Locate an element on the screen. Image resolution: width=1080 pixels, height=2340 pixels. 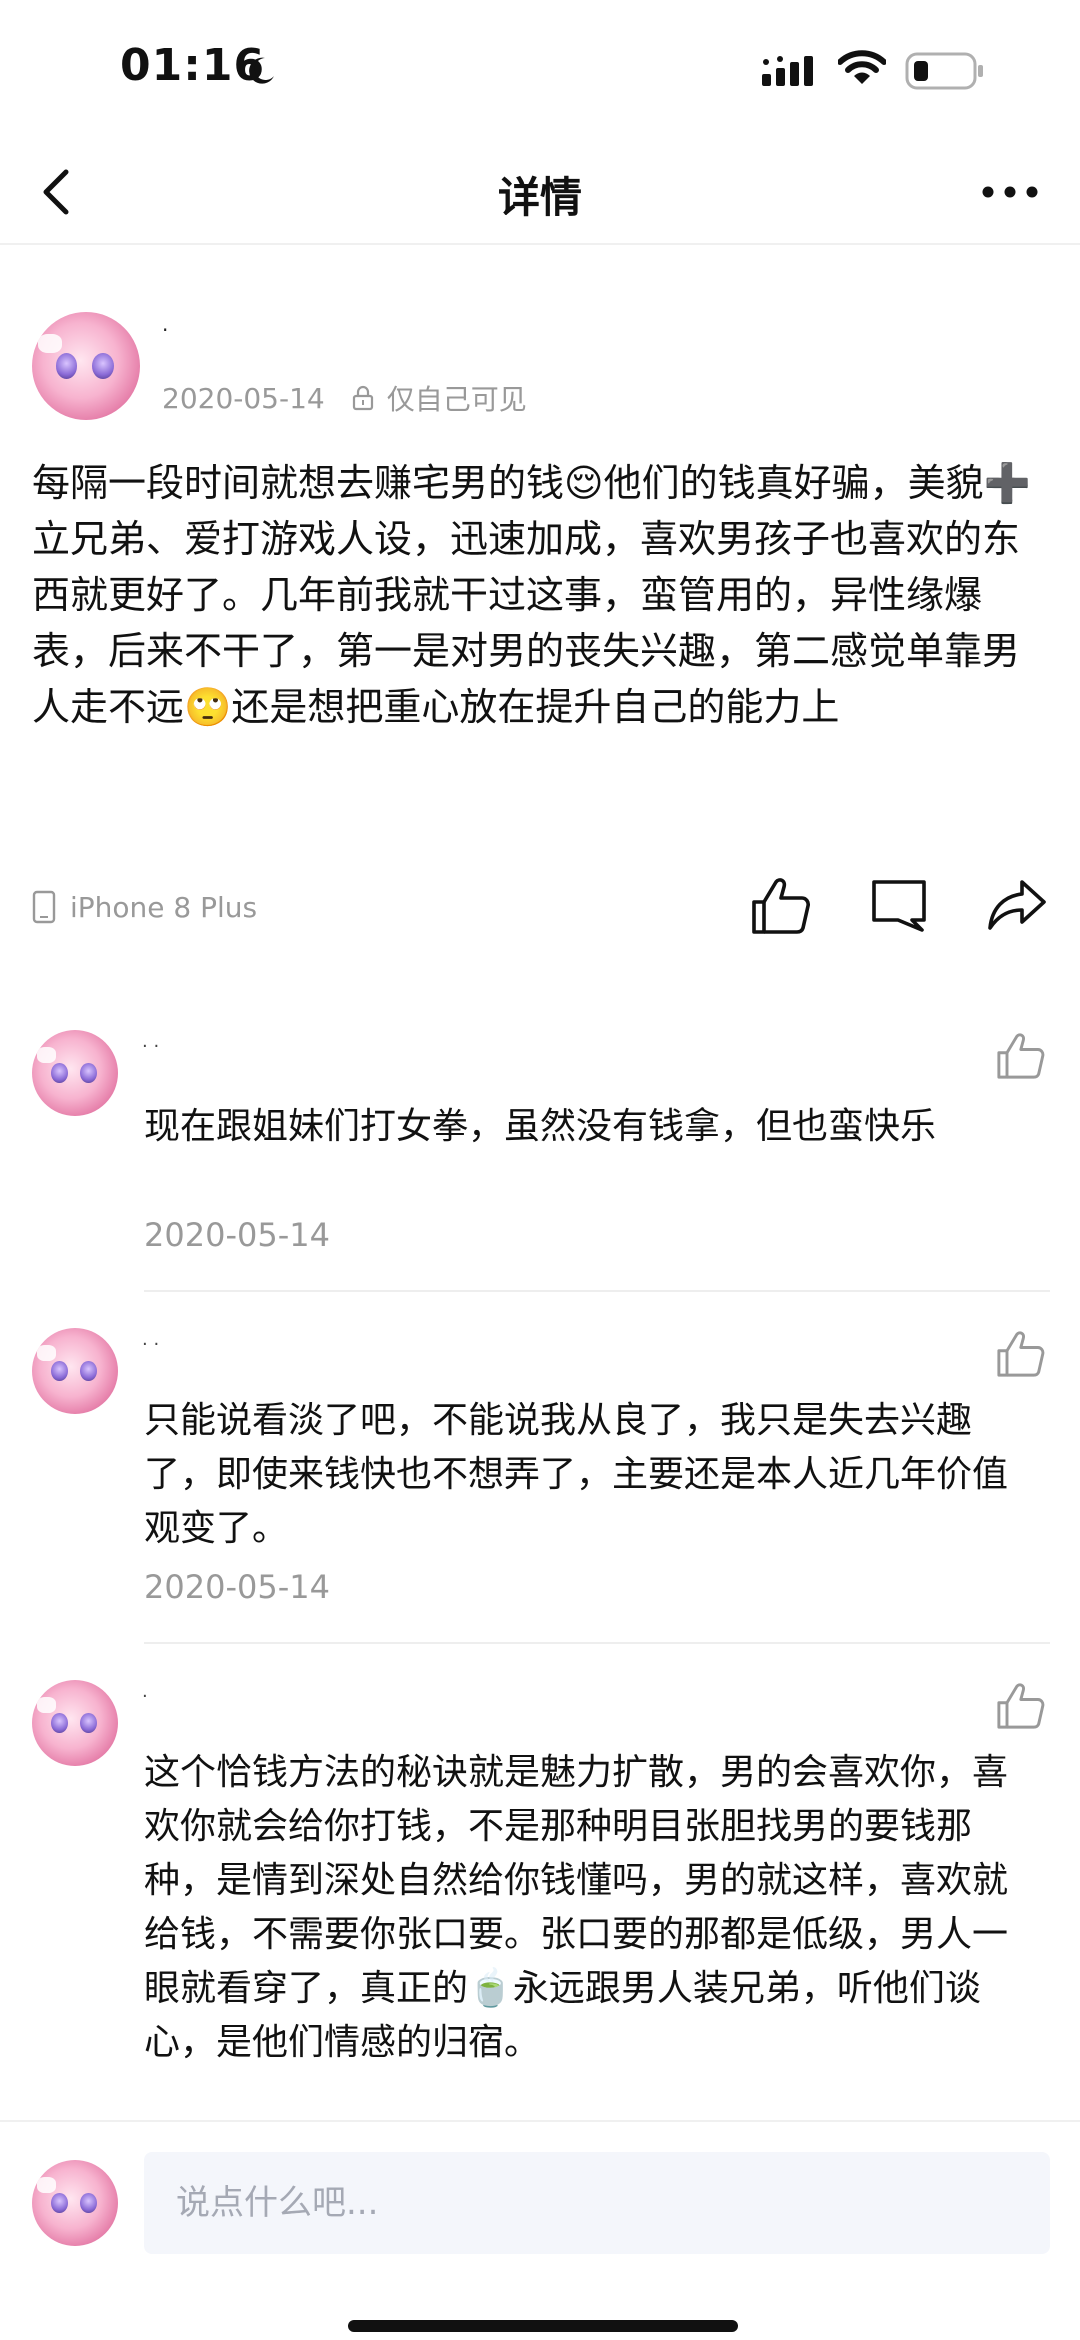
comment-icon is located at coordinates (899, 905).